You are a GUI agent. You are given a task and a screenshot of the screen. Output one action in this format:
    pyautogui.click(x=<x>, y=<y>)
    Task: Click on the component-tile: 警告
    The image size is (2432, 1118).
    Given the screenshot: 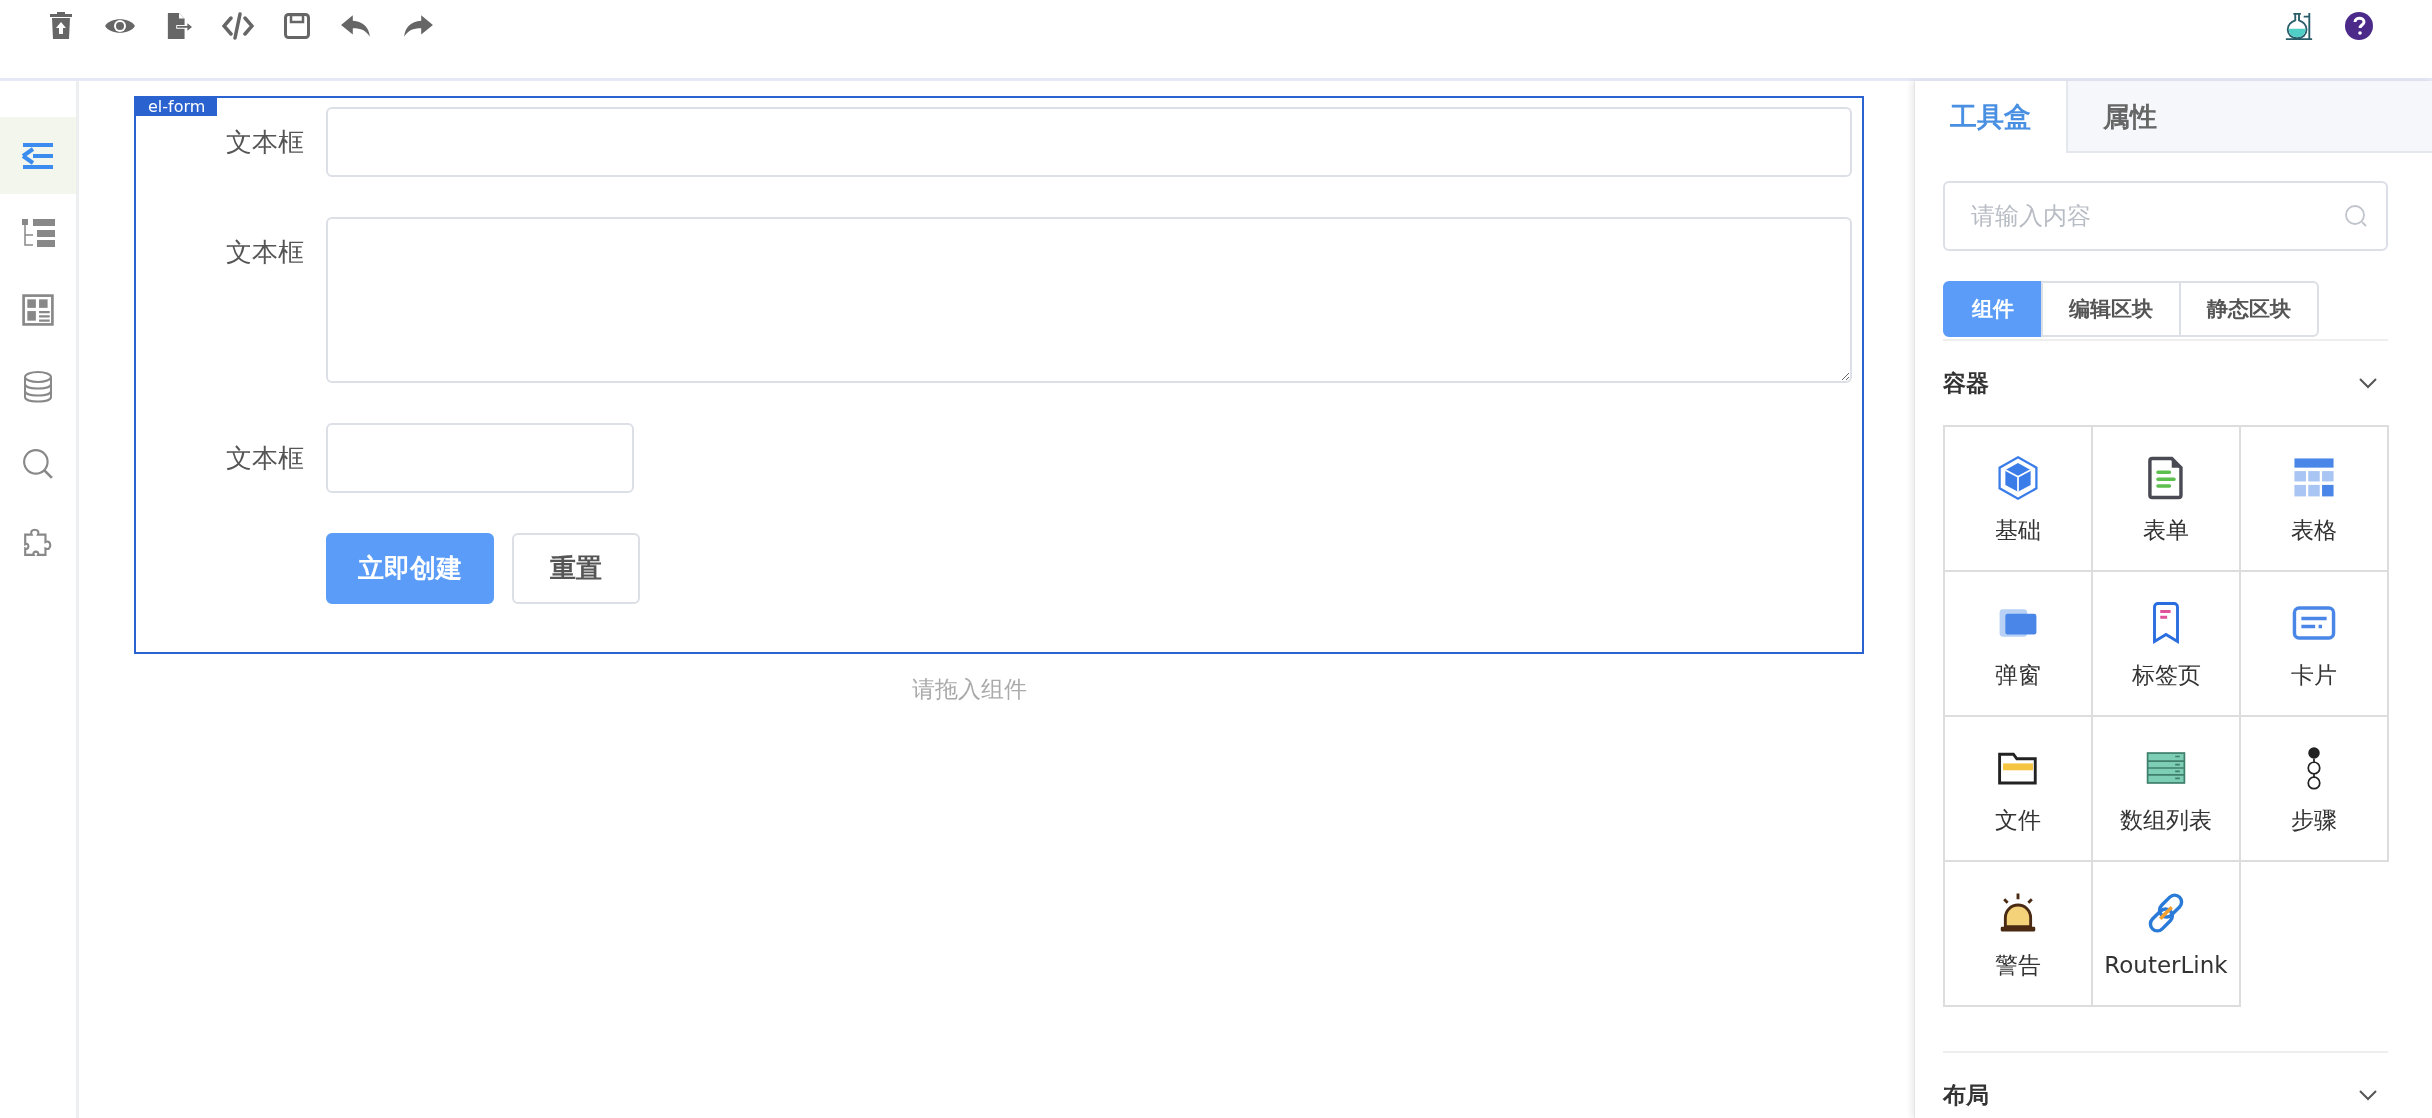 What is the action you would take?
    pyautogui.click(x=2019, y=934)
    